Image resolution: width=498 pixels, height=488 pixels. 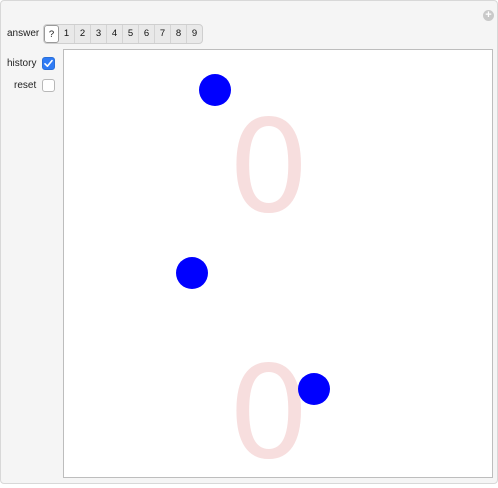 What do you see at coordinates (83, 34) in the screenshot?
I see `answer-option-2: 2` at bounding box center [83, 34].